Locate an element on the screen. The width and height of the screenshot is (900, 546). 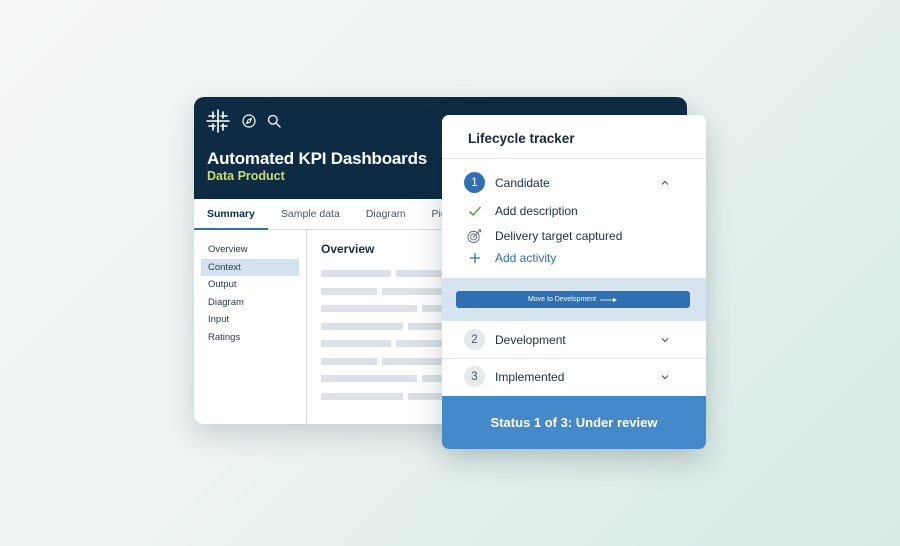
step-development: 2 Development is located at coordinates (567, 339).